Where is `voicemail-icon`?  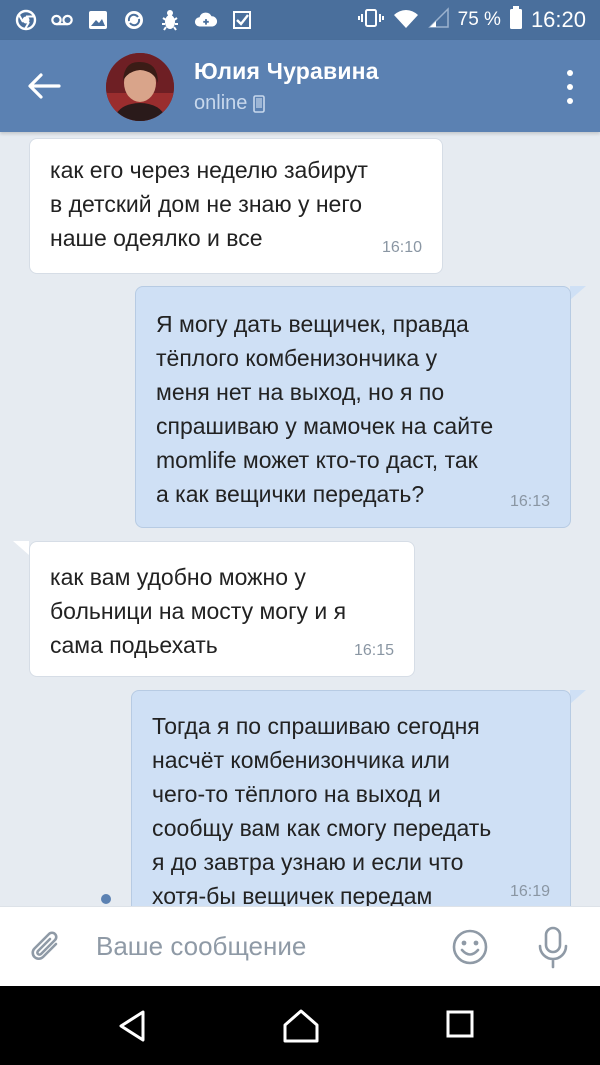
voicemail-icon is located at coordinates (62, 20).